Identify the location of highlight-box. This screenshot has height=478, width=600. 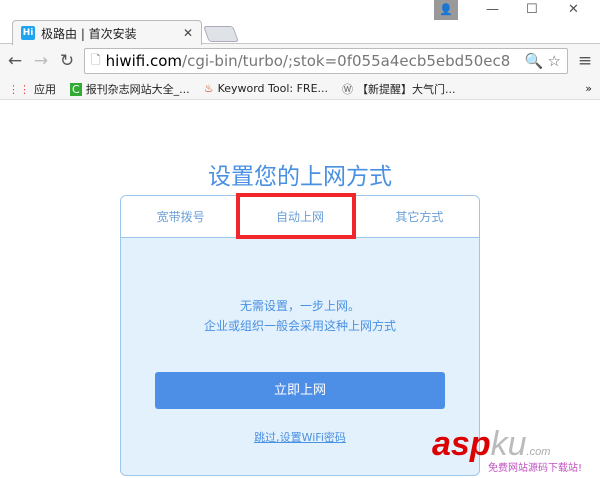
(296, 216).